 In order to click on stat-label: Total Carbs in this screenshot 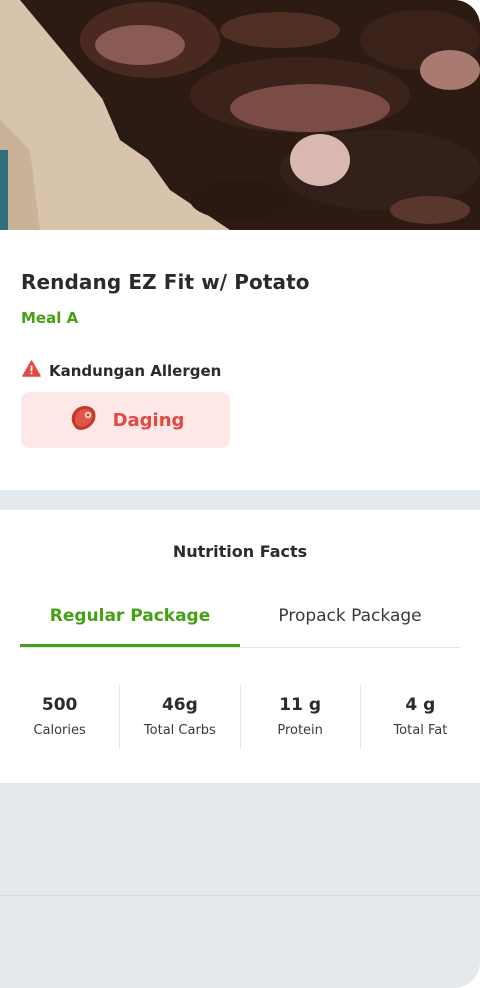, I will do `click(179, 730)`.